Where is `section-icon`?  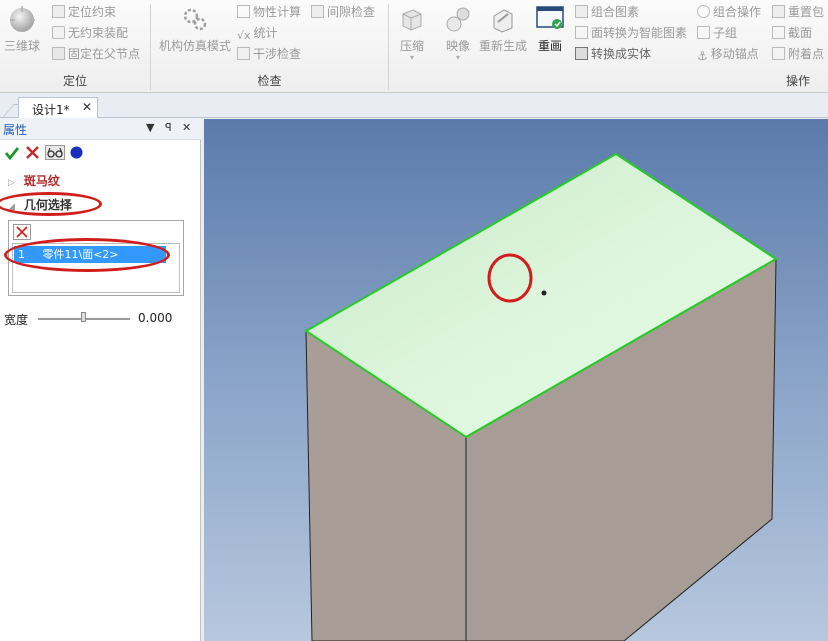
section-icon is located at coordinates (778, 32).